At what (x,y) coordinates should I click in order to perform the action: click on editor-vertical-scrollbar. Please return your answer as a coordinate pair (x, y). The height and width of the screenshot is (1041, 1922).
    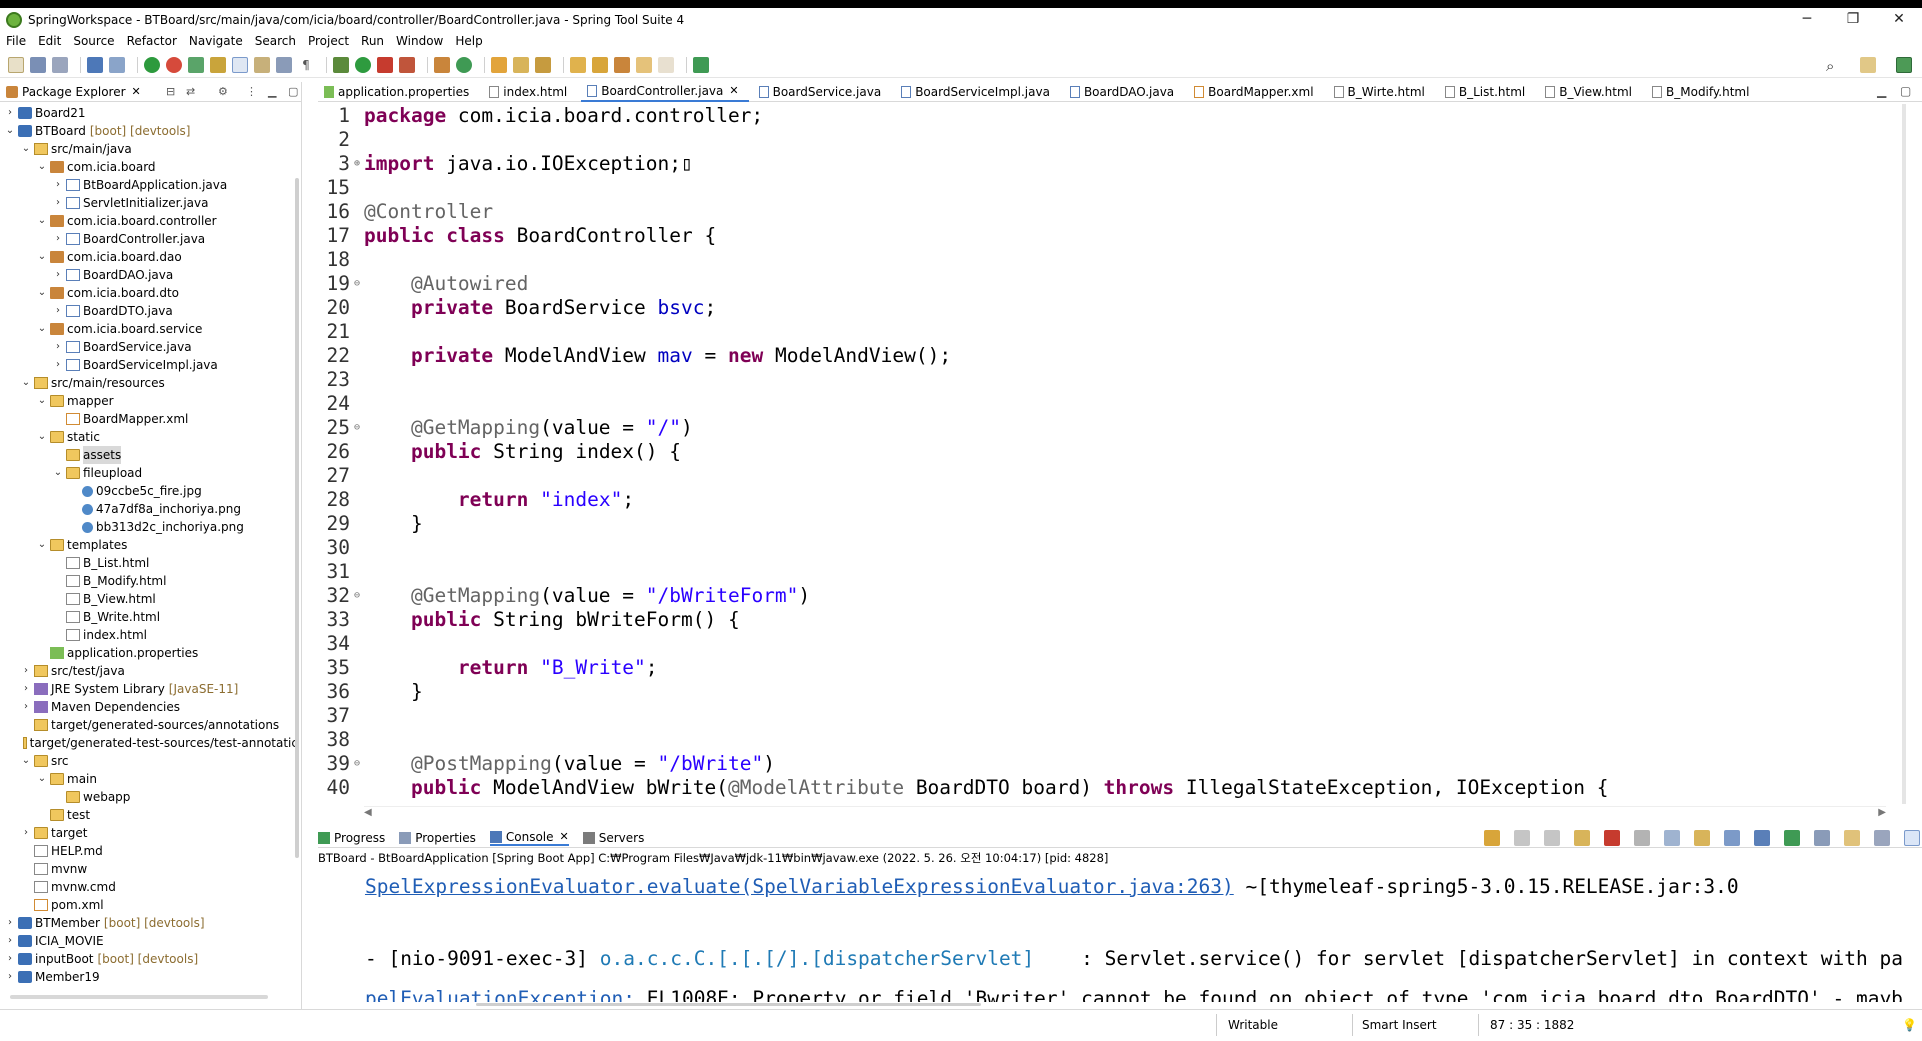
    Looking at the image, I should click on (1904, 454).